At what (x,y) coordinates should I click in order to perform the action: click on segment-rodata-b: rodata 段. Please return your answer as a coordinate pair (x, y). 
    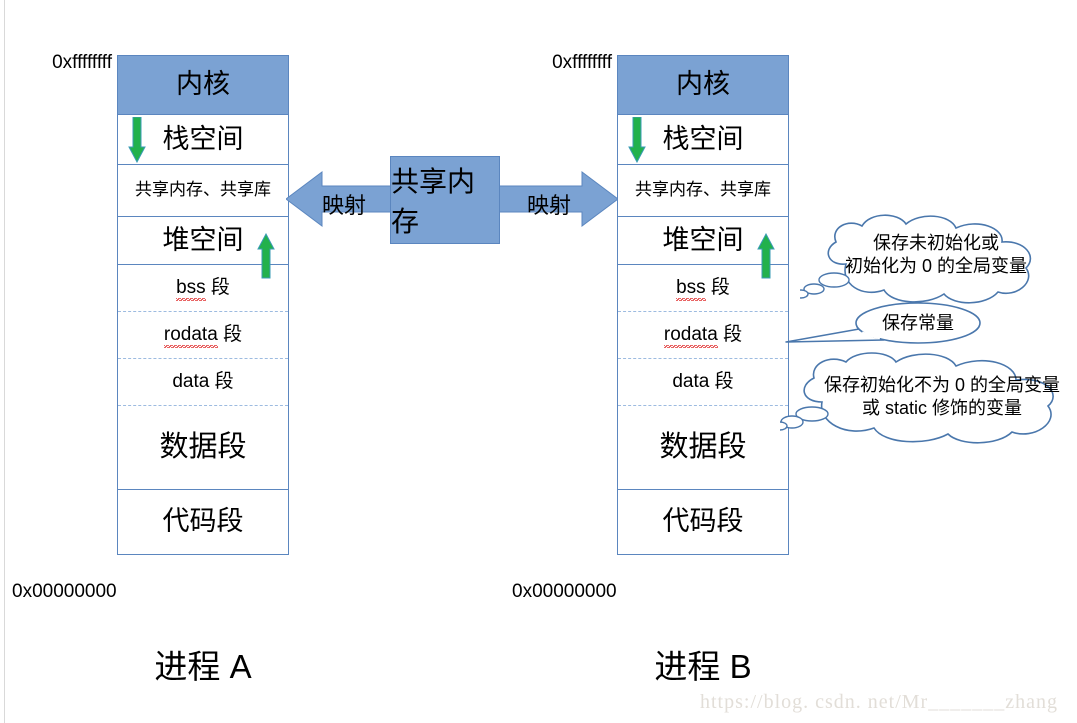
    Looking at the image, I should click on (703, 335).